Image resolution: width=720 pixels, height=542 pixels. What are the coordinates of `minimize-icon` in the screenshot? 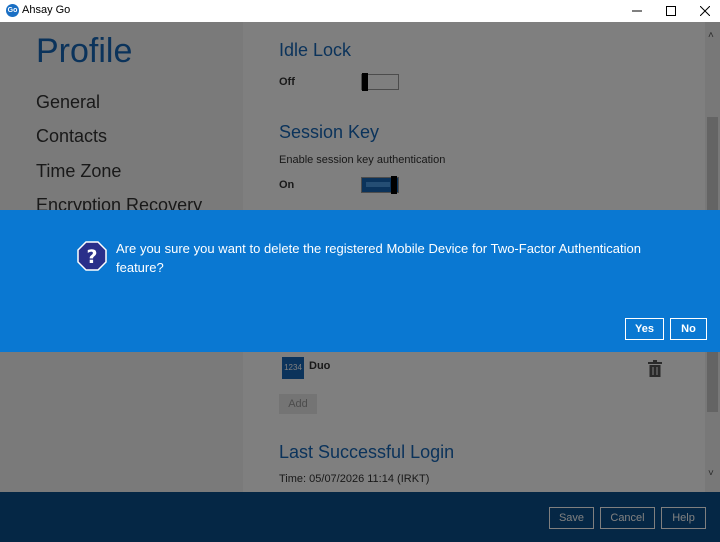 It's located at (637, 11).